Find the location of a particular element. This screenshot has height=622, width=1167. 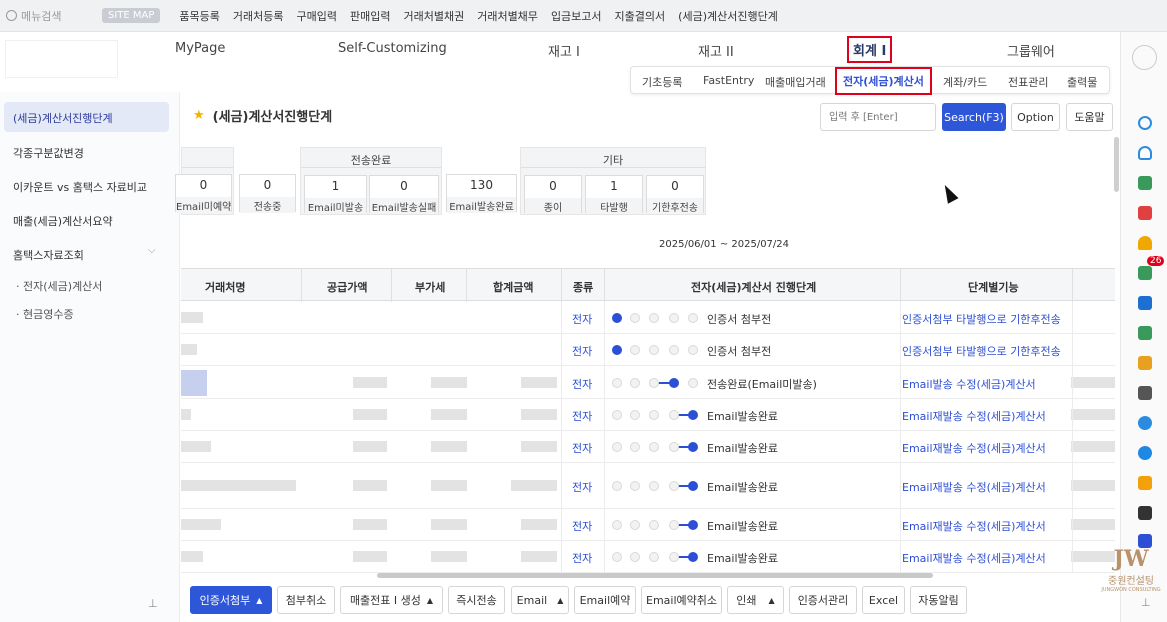

quick-menu-item: 거래처별채권 is located at coordinates (433, 16).